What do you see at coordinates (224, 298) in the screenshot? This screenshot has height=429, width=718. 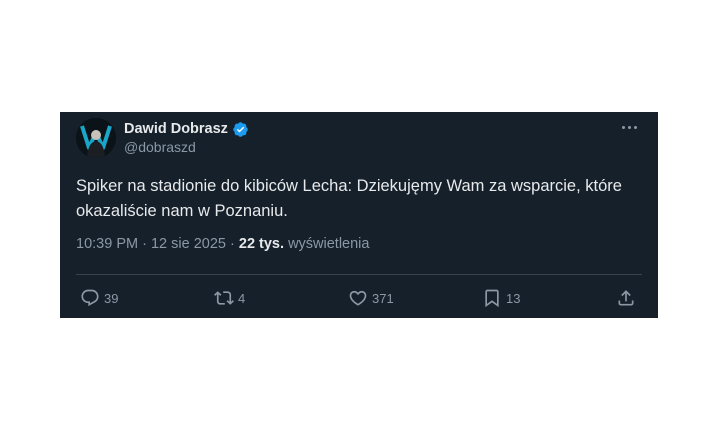 I see `repost-icon` at bounding box center [224, 298].